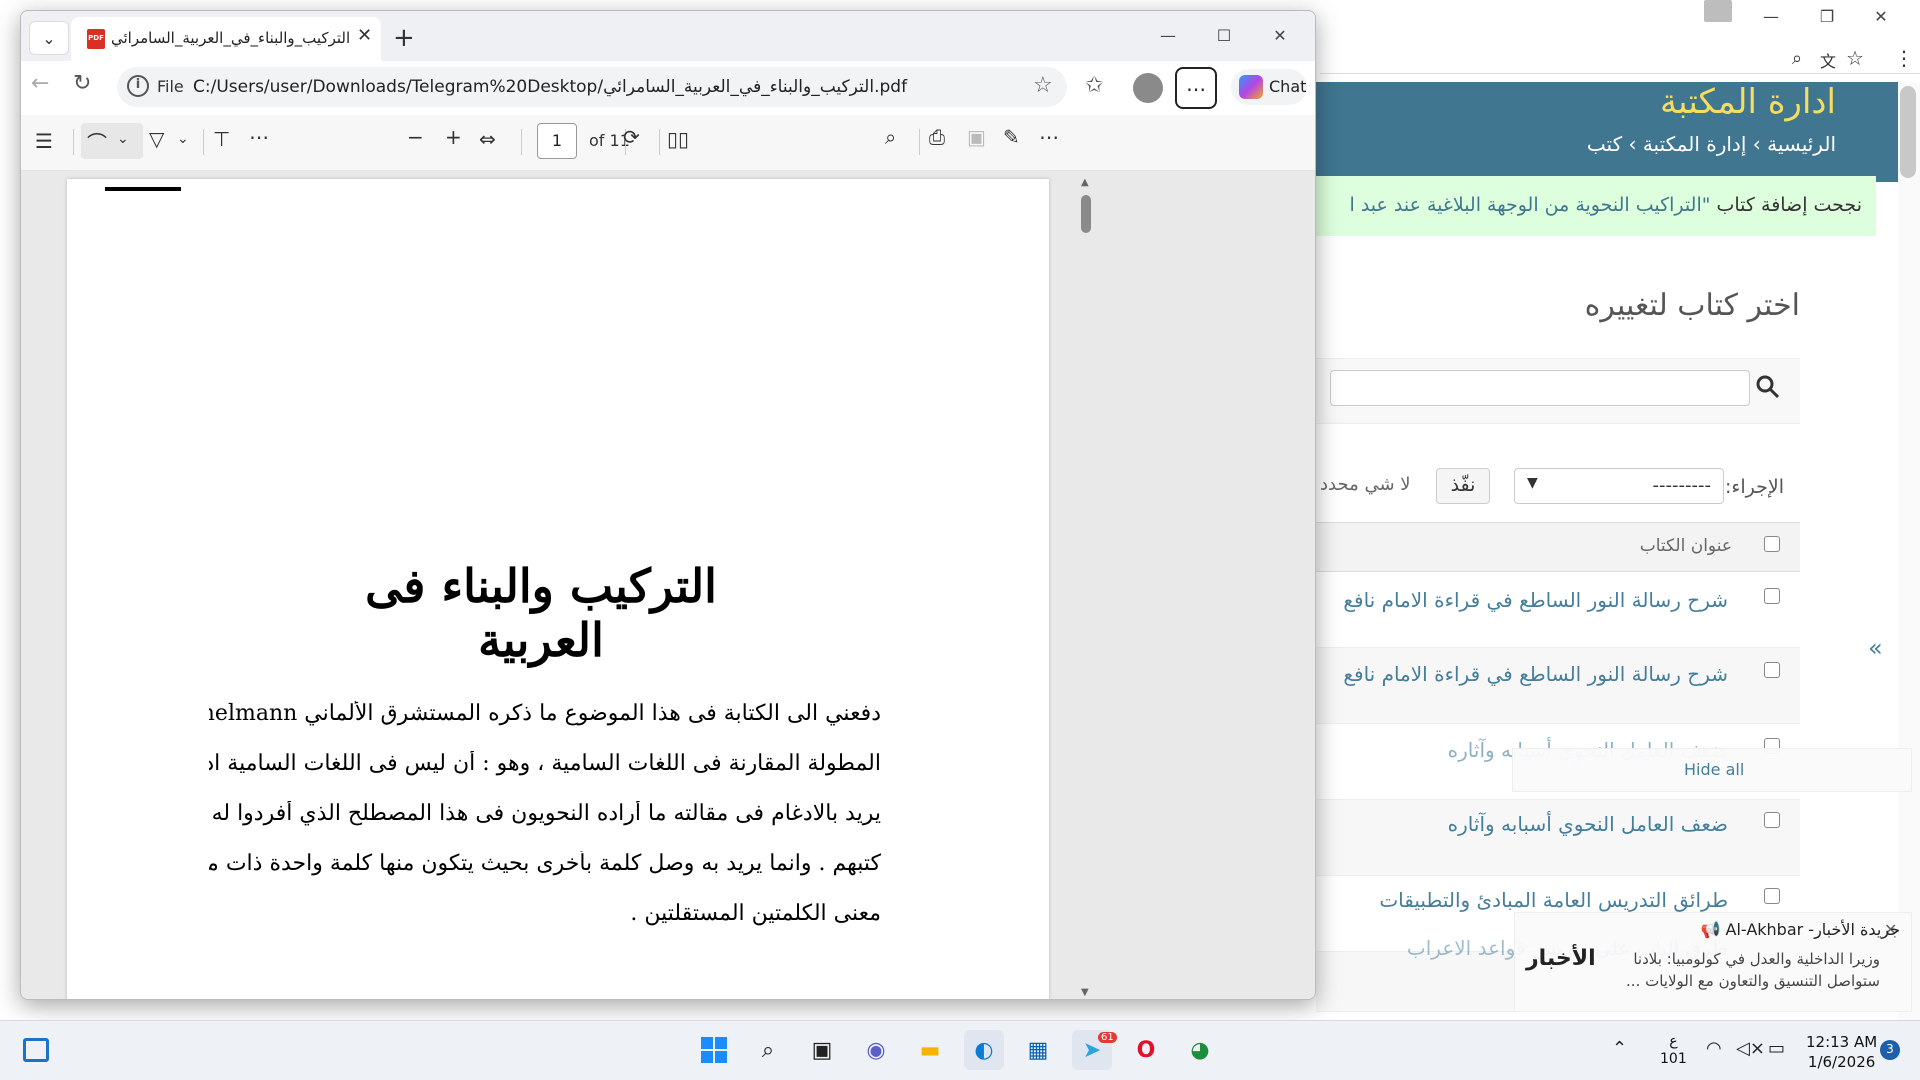 This screenshot has width=1920, height=1080. I want to click on widgets-icon, so click(36, 1050).